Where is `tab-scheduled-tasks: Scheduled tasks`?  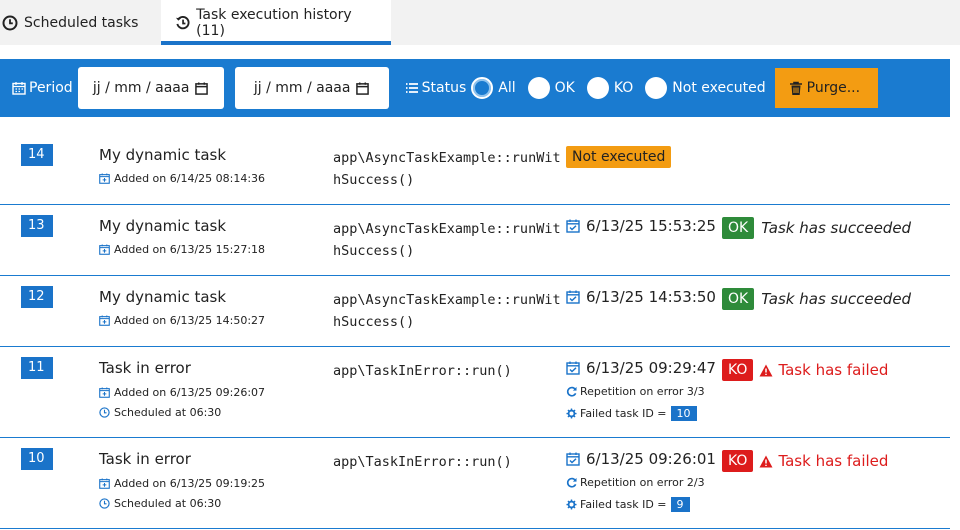
tab-scheduled-tasks: Scheduled tasks is located at coordinates (80, 22).